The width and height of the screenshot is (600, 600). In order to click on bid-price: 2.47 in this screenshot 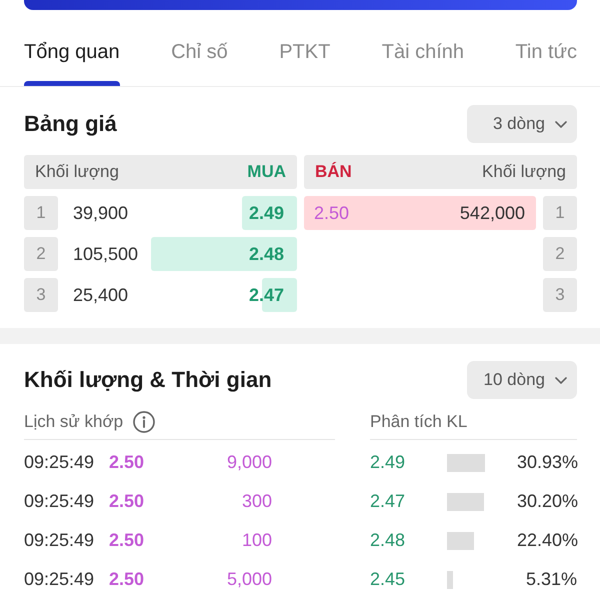, I will do `click(266, 295)`.